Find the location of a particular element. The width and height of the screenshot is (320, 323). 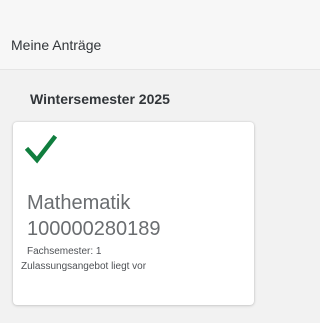

subject-name: Mathematik is located at coordinates (79, 203).